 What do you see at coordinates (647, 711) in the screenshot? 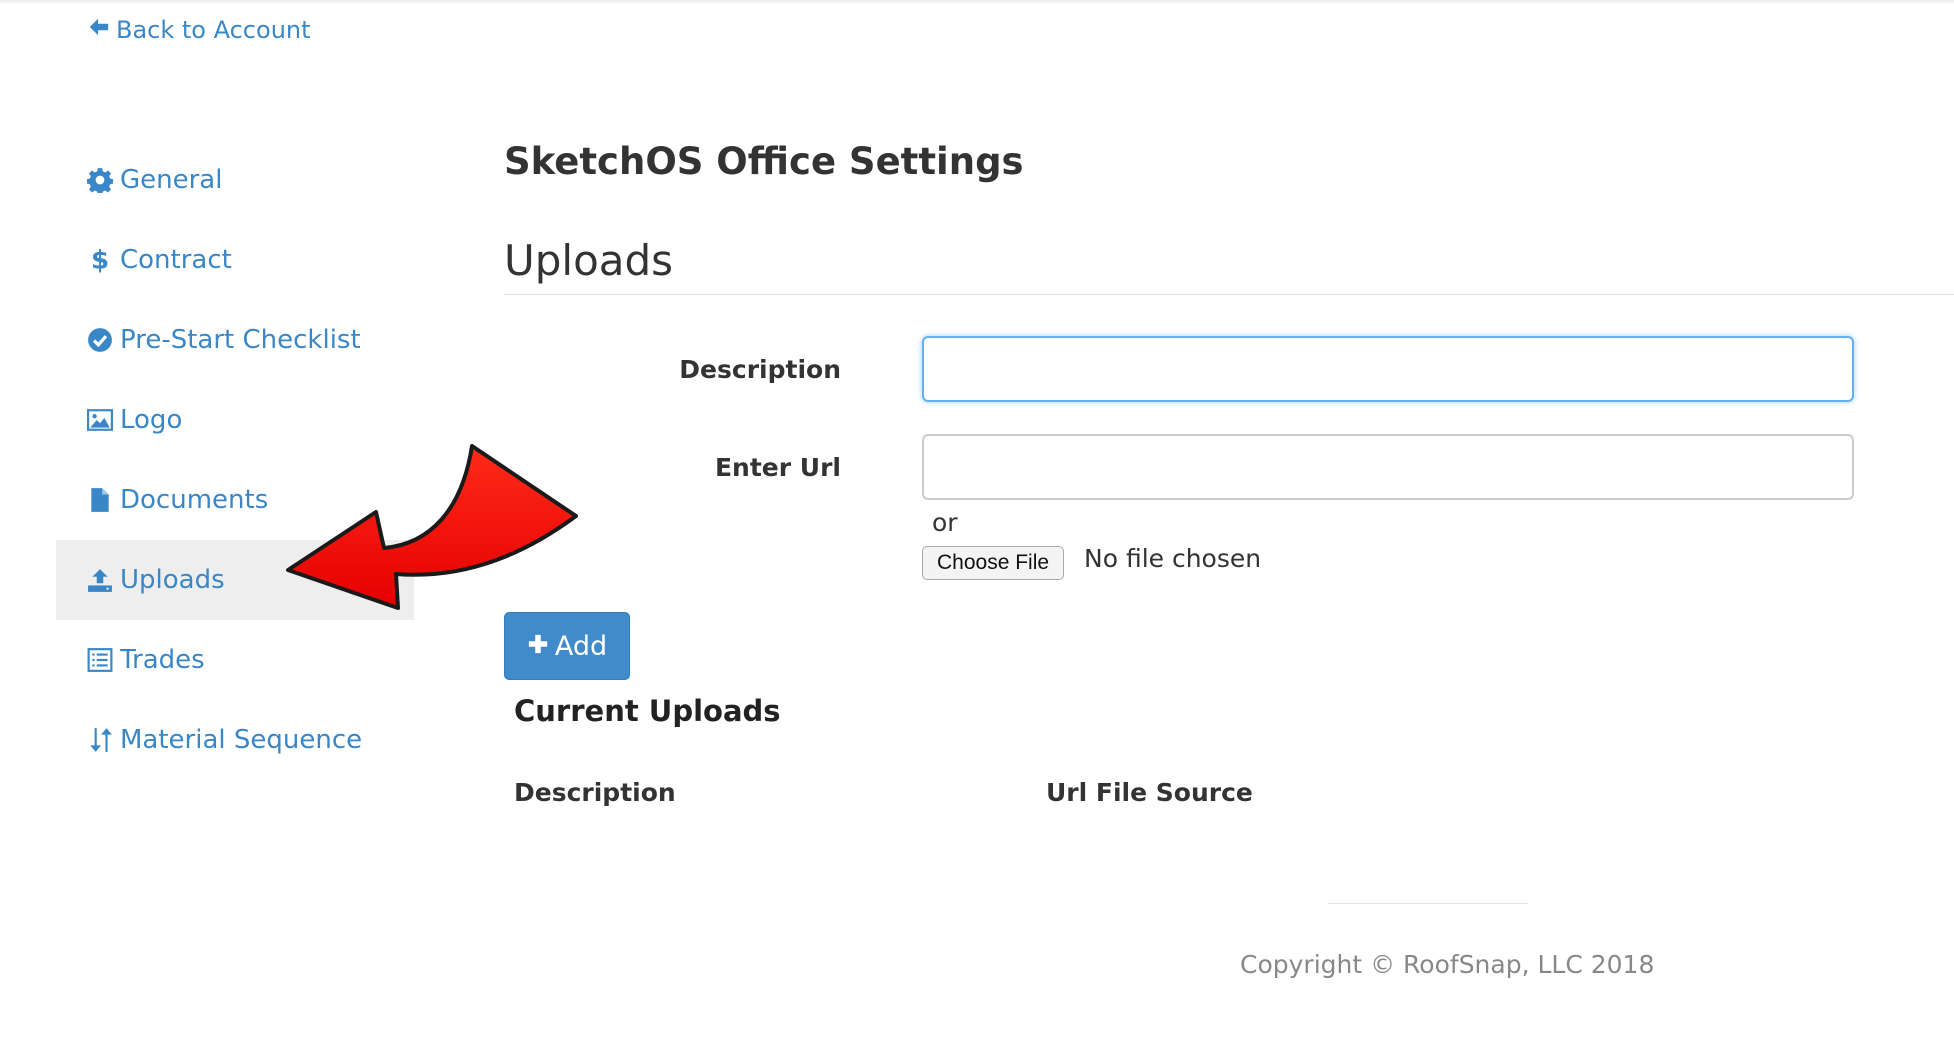
I see `current-uploads-title: Current Uploads` at bounding box center [647, 711].